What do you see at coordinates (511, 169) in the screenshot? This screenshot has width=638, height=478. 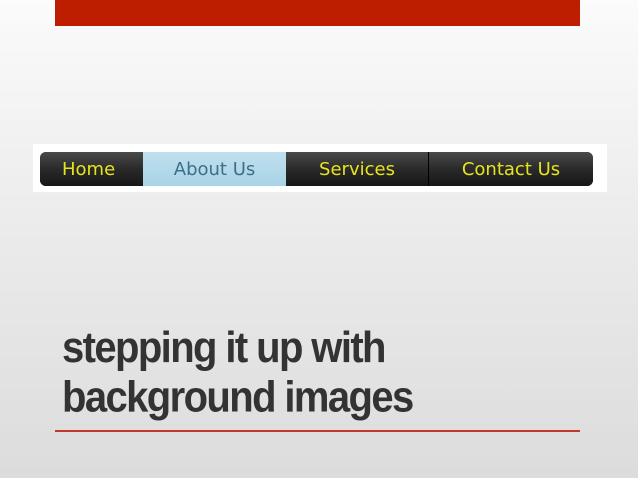 I see `nav-item-contact-us: Contact Us` at bounding box center [511, 169].